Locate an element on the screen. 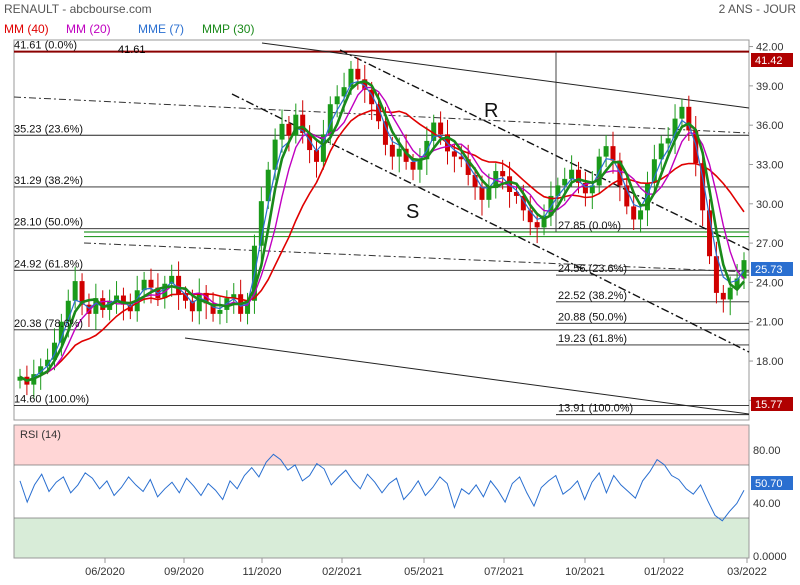 The height and width of the screenshot is (585, 800). chart-period: 2 ANS - JOUR is located at coordinates (758, 9).